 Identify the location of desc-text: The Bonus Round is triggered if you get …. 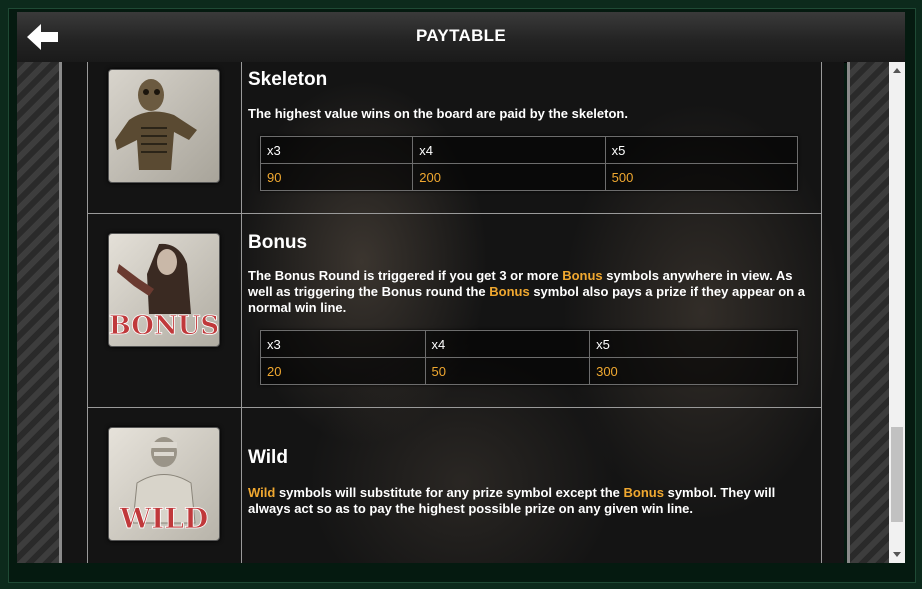
(405, 275).